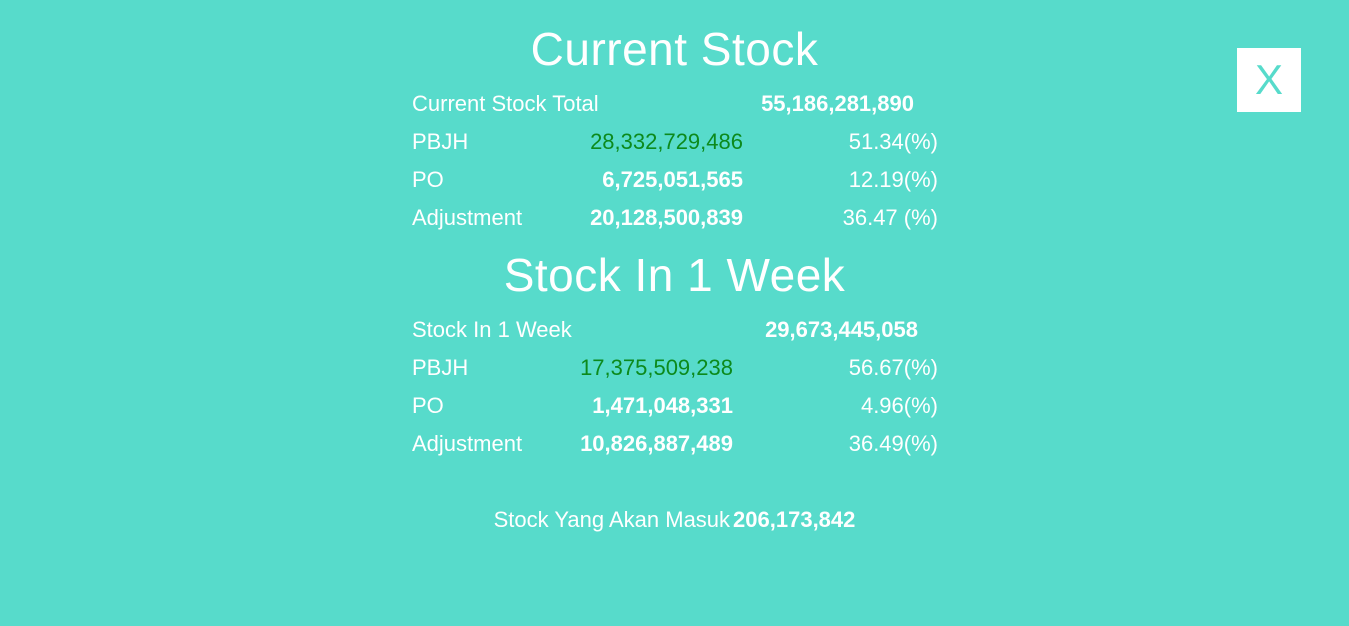  I want to click on stock-week-adjustment-value: 10,826,887,489, so click(656, 443).